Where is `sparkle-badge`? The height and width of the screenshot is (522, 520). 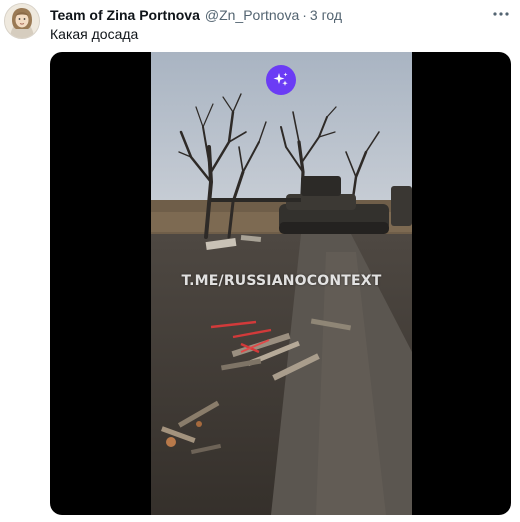 sparkle-badge is located at coordinates (281, 80).